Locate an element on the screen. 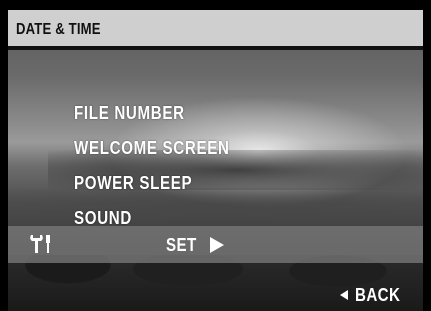  set-label: SET is located at coordinates (181, 244).